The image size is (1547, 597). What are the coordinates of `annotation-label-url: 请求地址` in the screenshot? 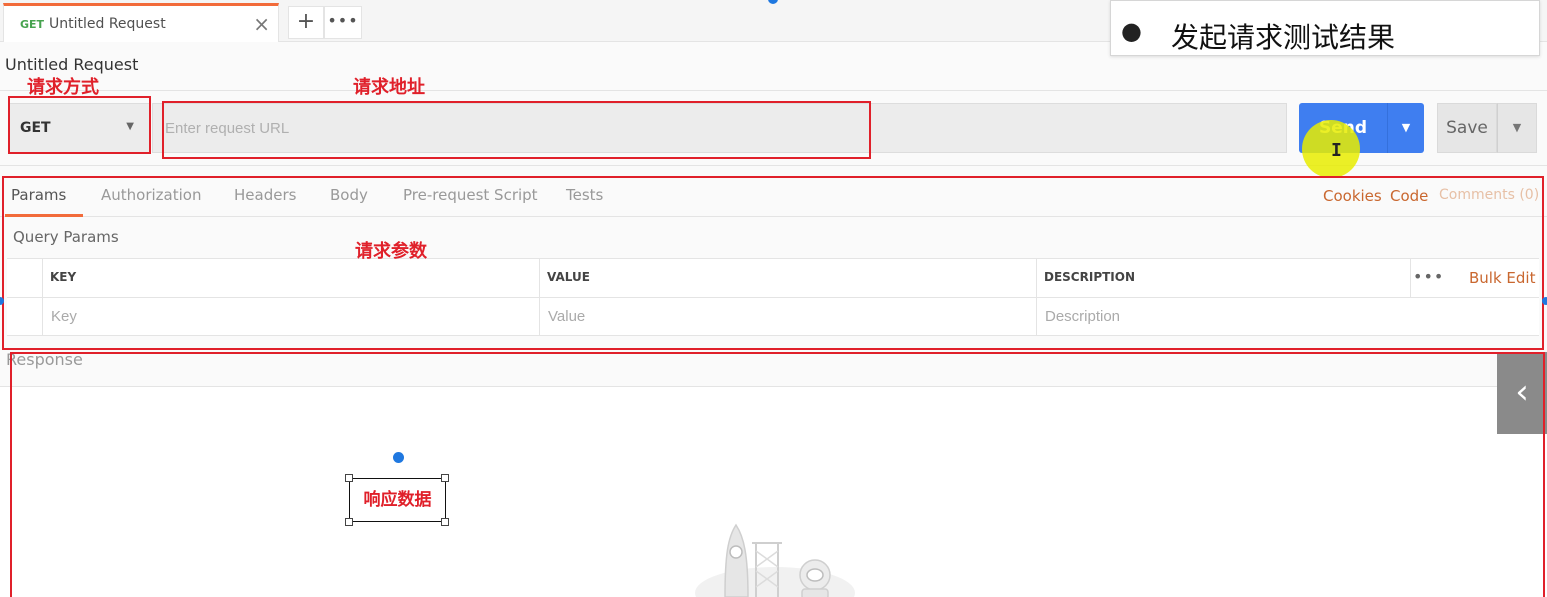 It's located at (389, 87).